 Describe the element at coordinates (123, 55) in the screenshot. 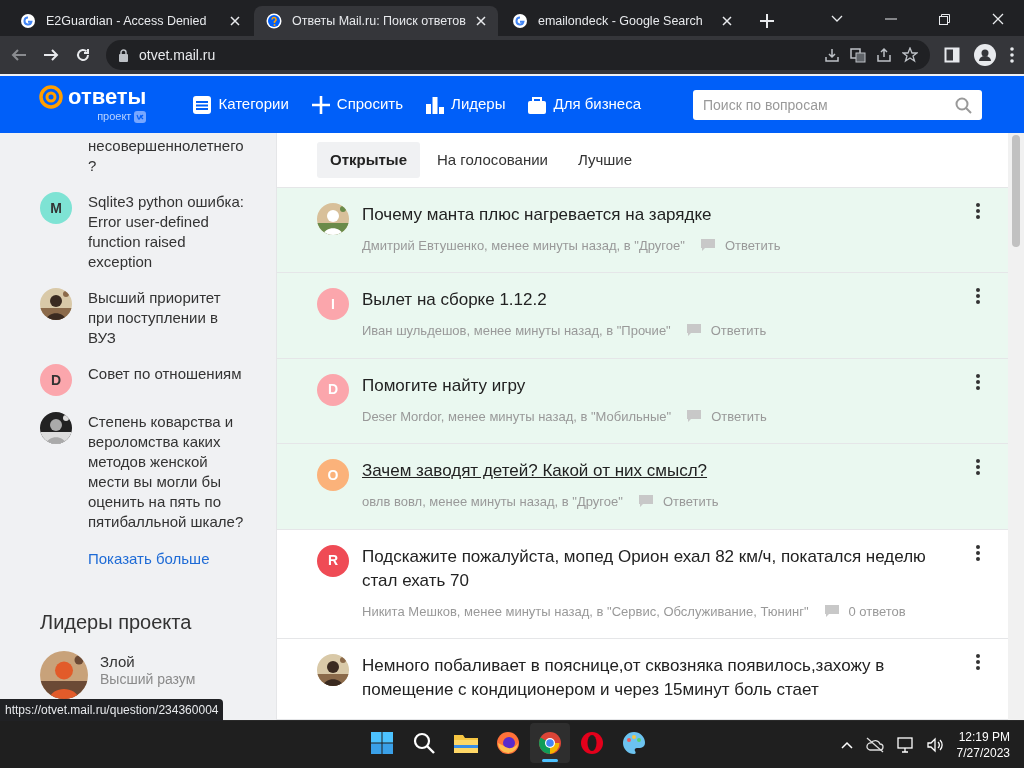

I see `lock-icon` at that location.